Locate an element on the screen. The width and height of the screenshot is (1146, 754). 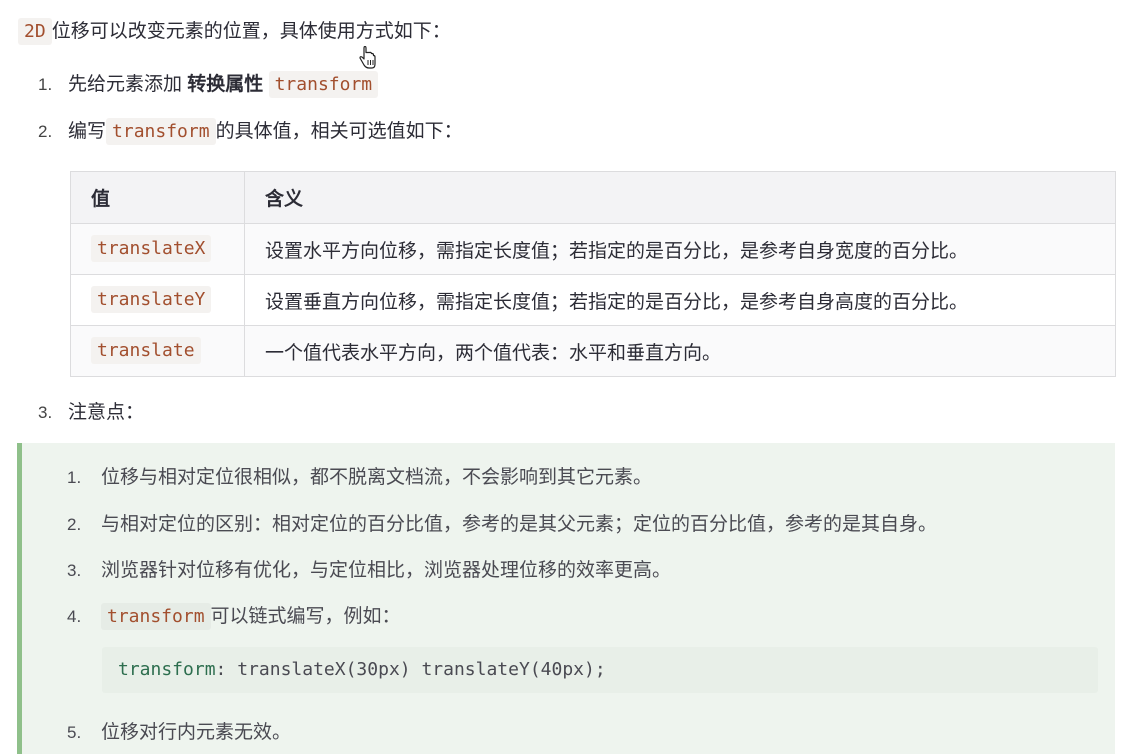
note-item: 3. 浏览器针对位移有优化，与定位相比，浏览器处理位移的效率更高。 is located at coordinates (369, 568).